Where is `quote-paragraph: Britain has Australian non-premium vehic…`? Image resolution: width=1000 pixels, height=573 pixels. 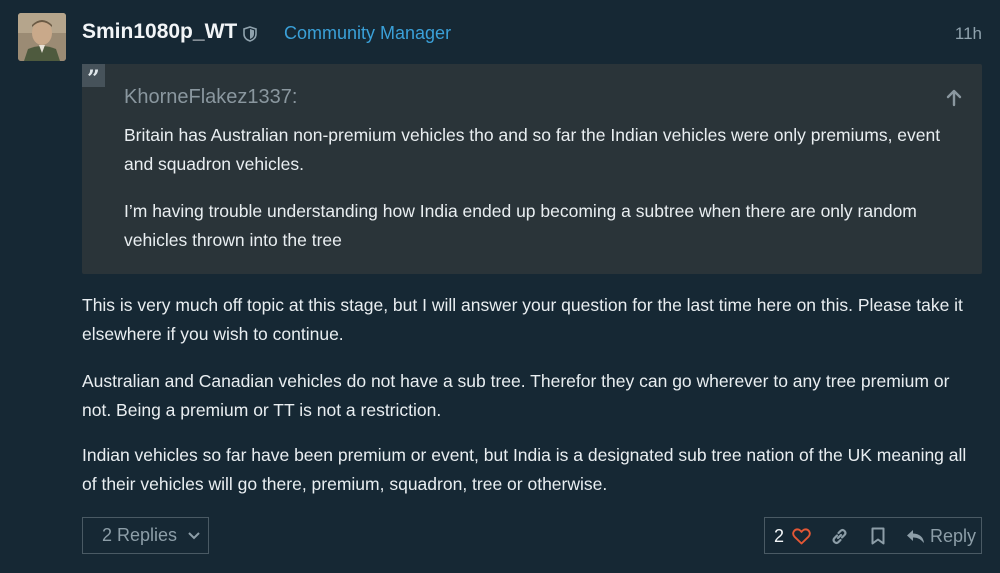
quote-paragraph: Britain has Australian non-premium vehic… is located at coordinates (532, 149).